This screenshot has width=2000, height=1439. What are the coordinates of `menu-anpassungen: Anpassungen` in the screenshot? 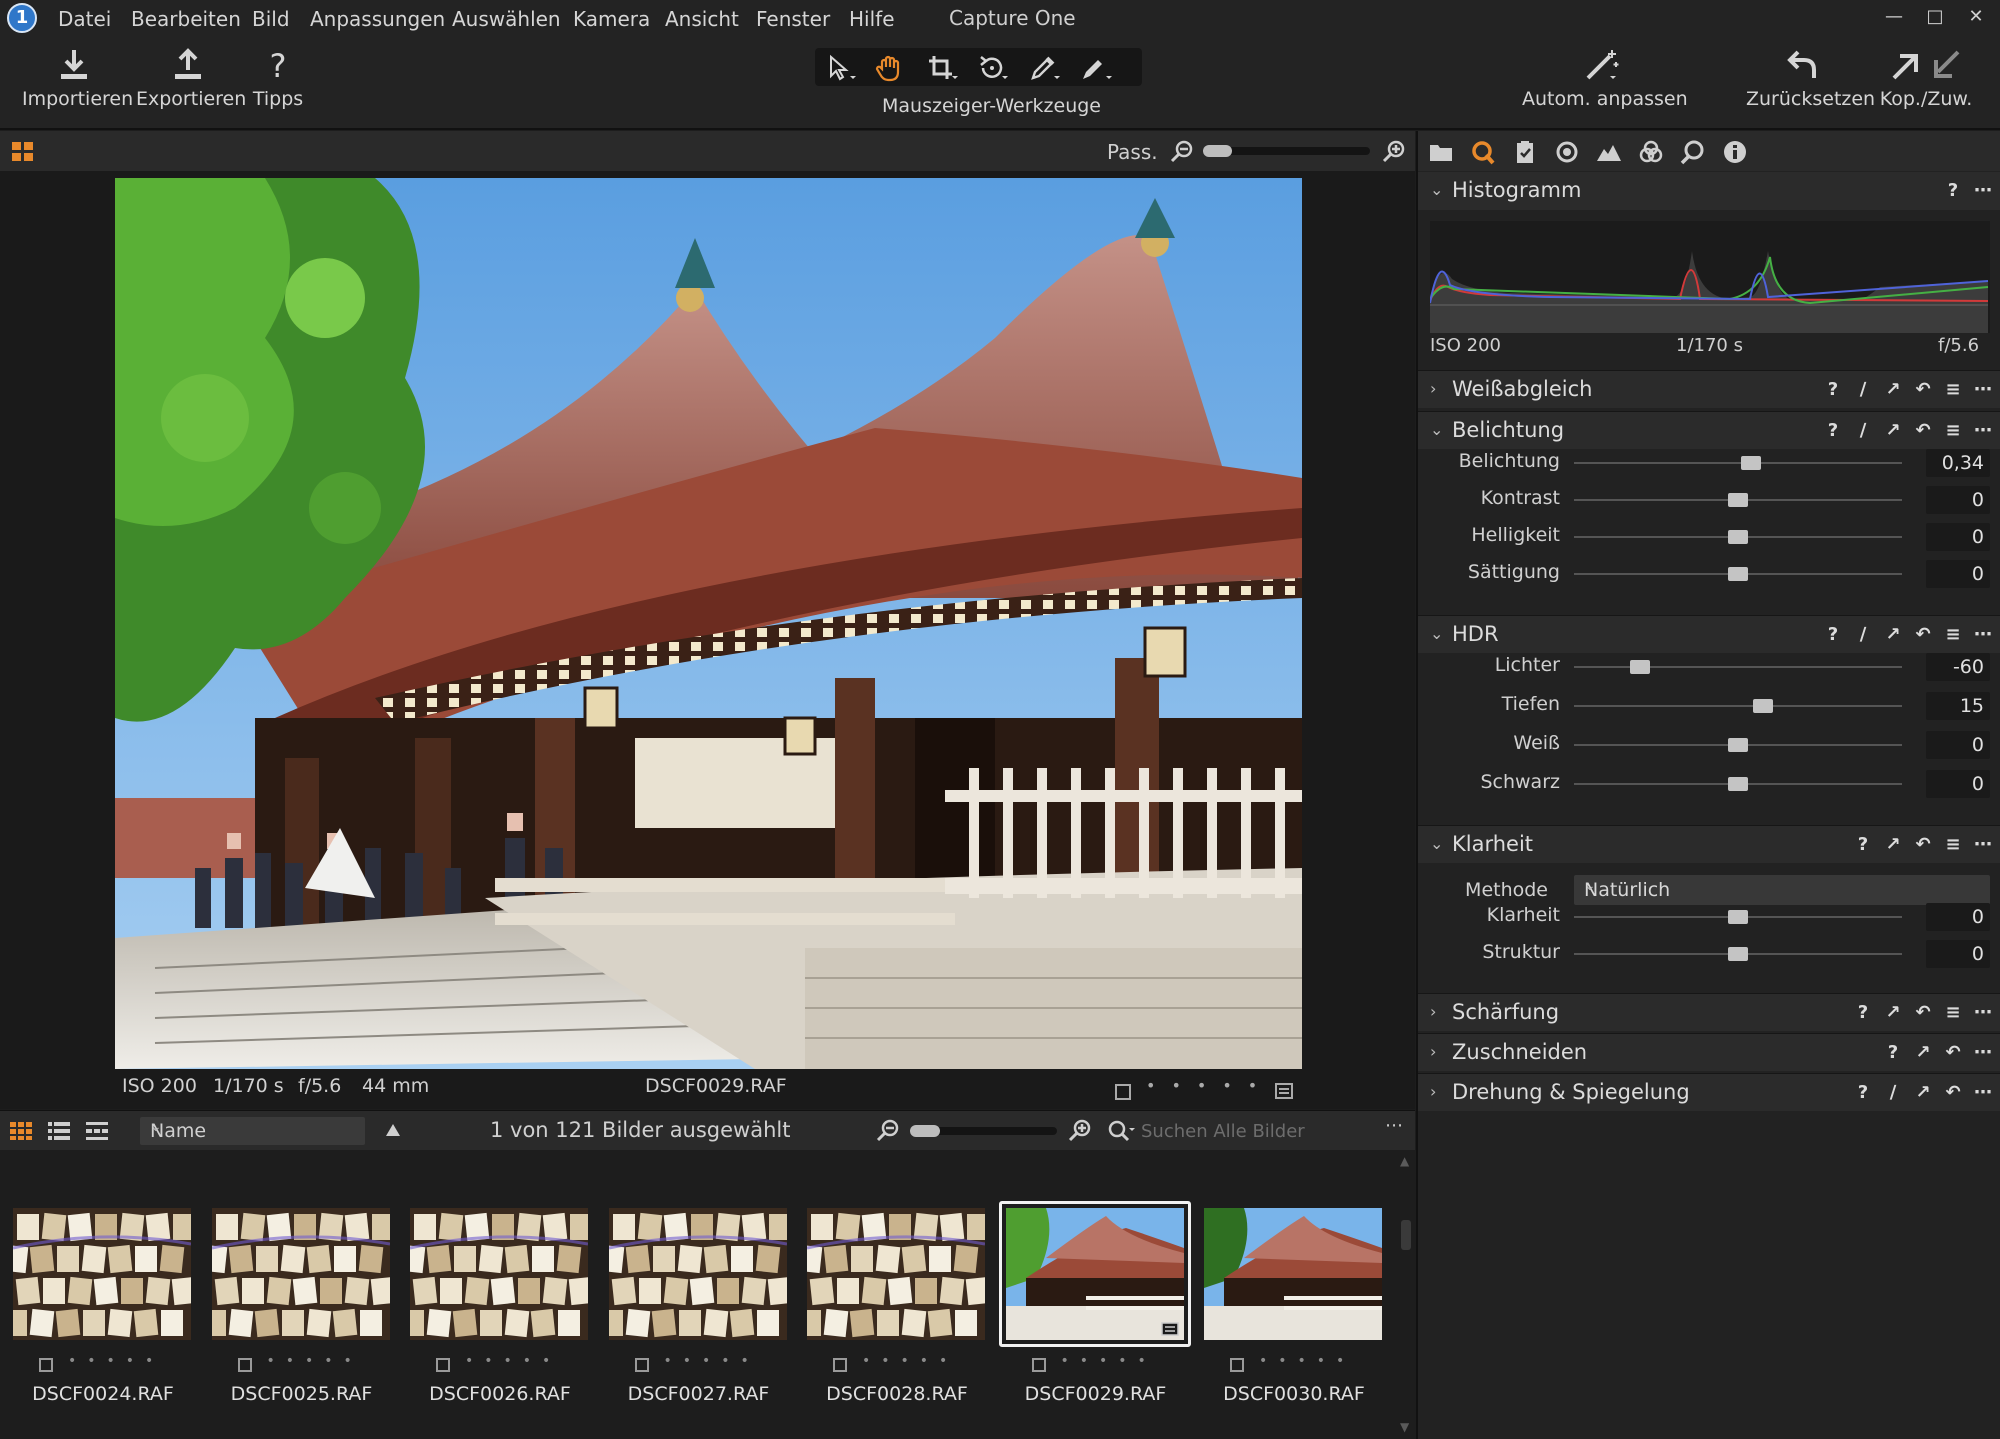 It's located at (377, 19).